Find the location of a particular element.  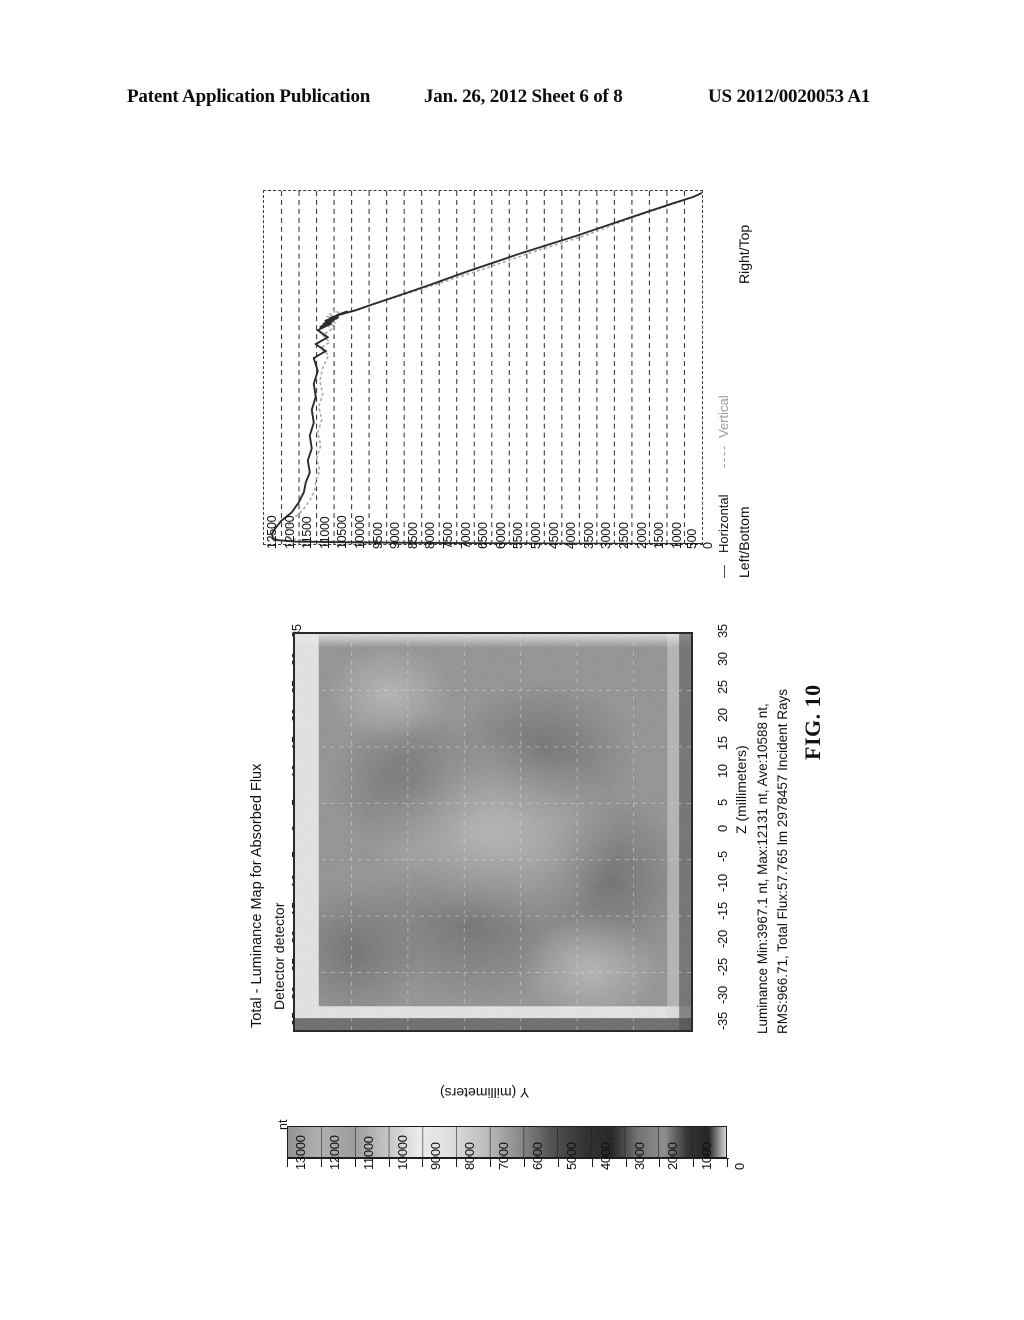

ytick: 2500 is located at coordinates (624, 535).